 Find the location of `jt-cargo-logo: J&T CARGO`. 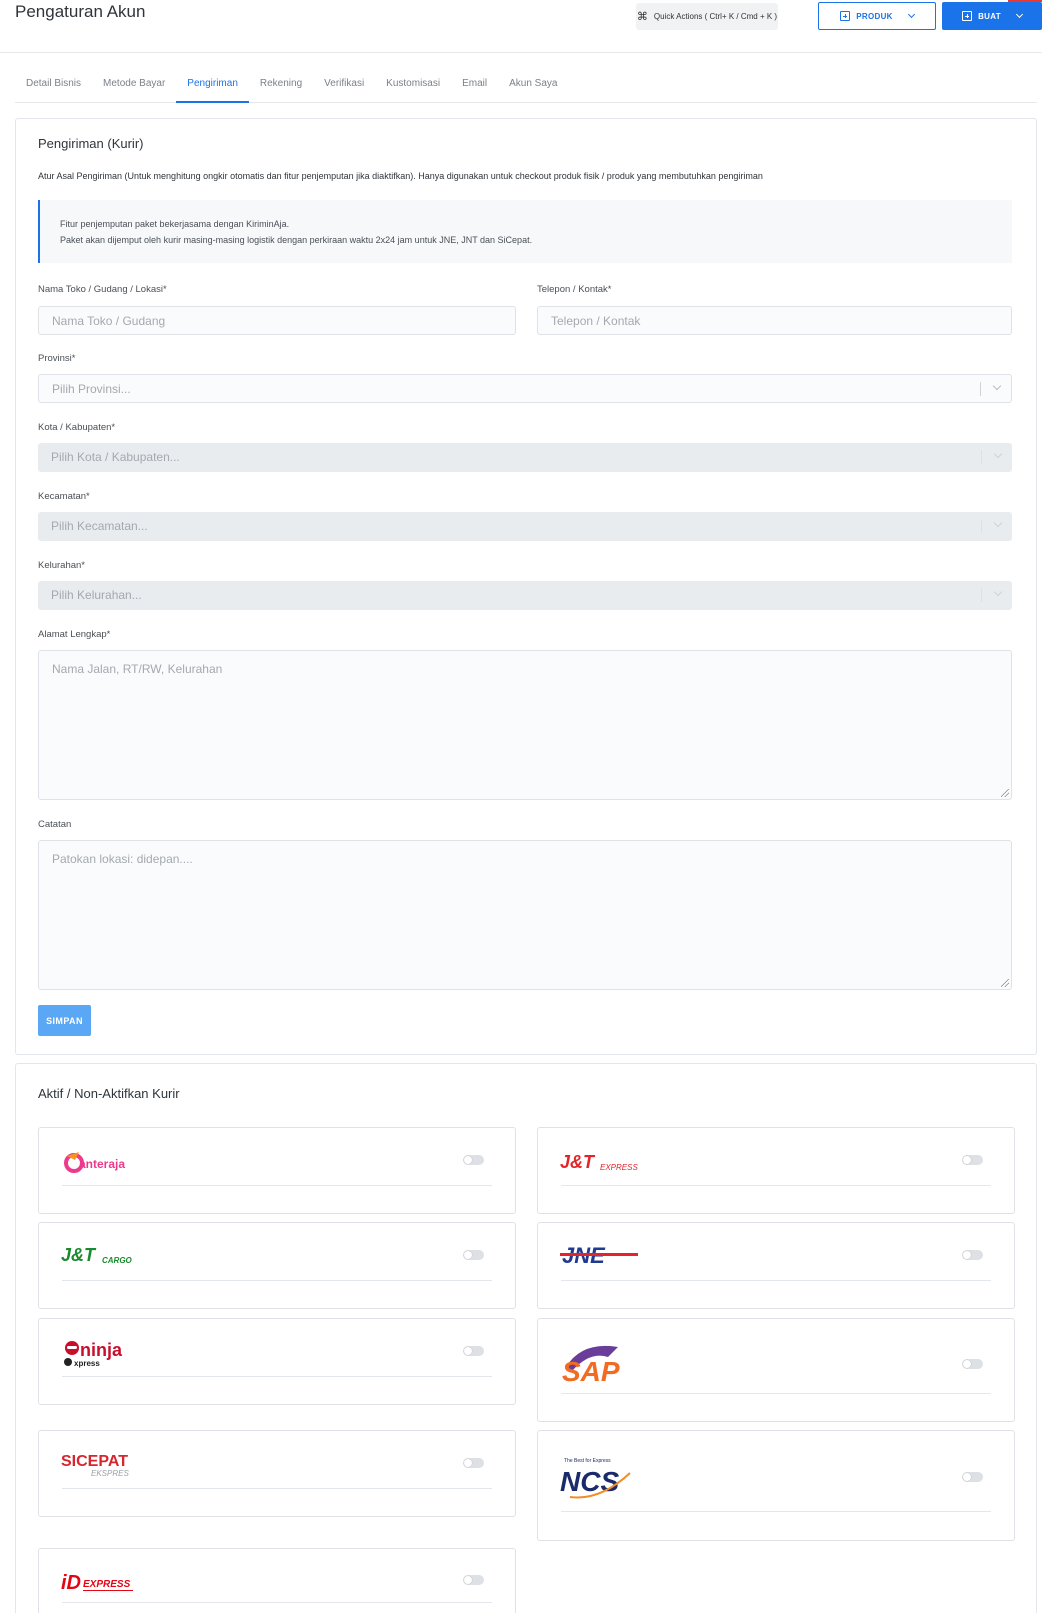

jt-cargo-logo: J&T CARGO is located at coordinates (106, 1255).